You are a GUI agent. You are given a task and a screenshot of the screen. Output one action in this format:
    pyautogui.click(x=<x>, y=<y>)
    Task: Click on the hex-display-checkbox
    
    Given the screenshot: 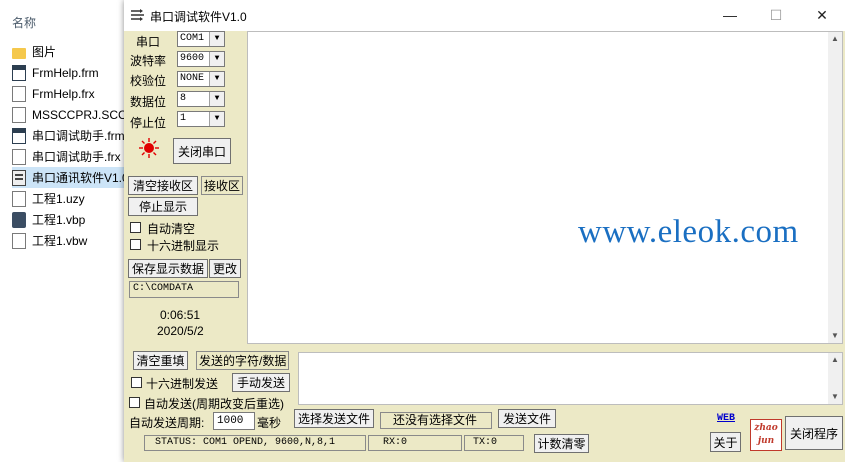 What is the action you would take?
    pyautogui.click(x=135, y=244)
    